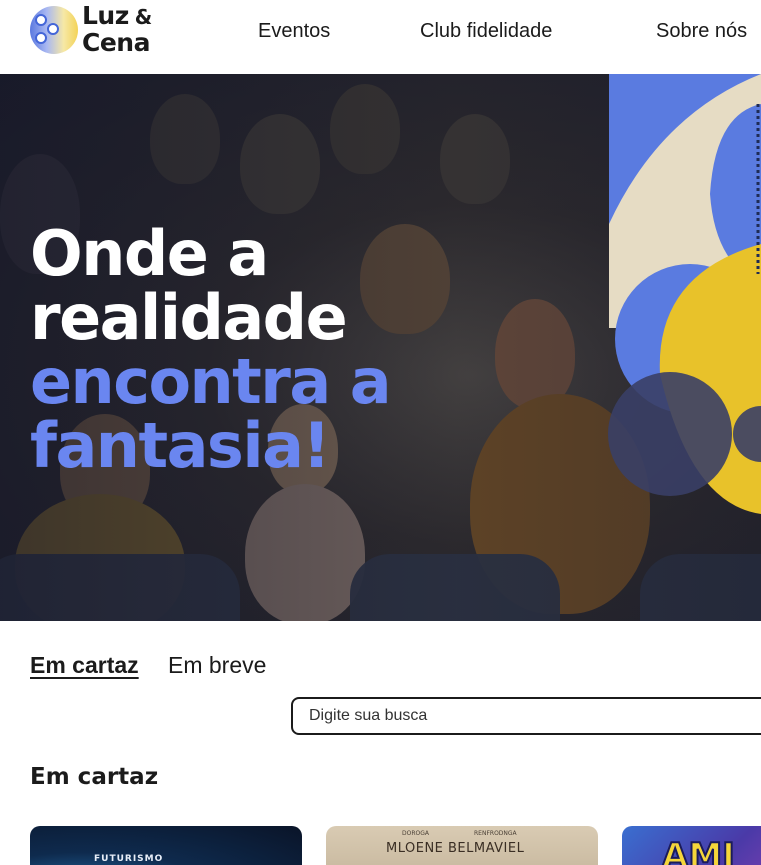  I want to click on tab-em-breve: Em breve, so click(217, 665).